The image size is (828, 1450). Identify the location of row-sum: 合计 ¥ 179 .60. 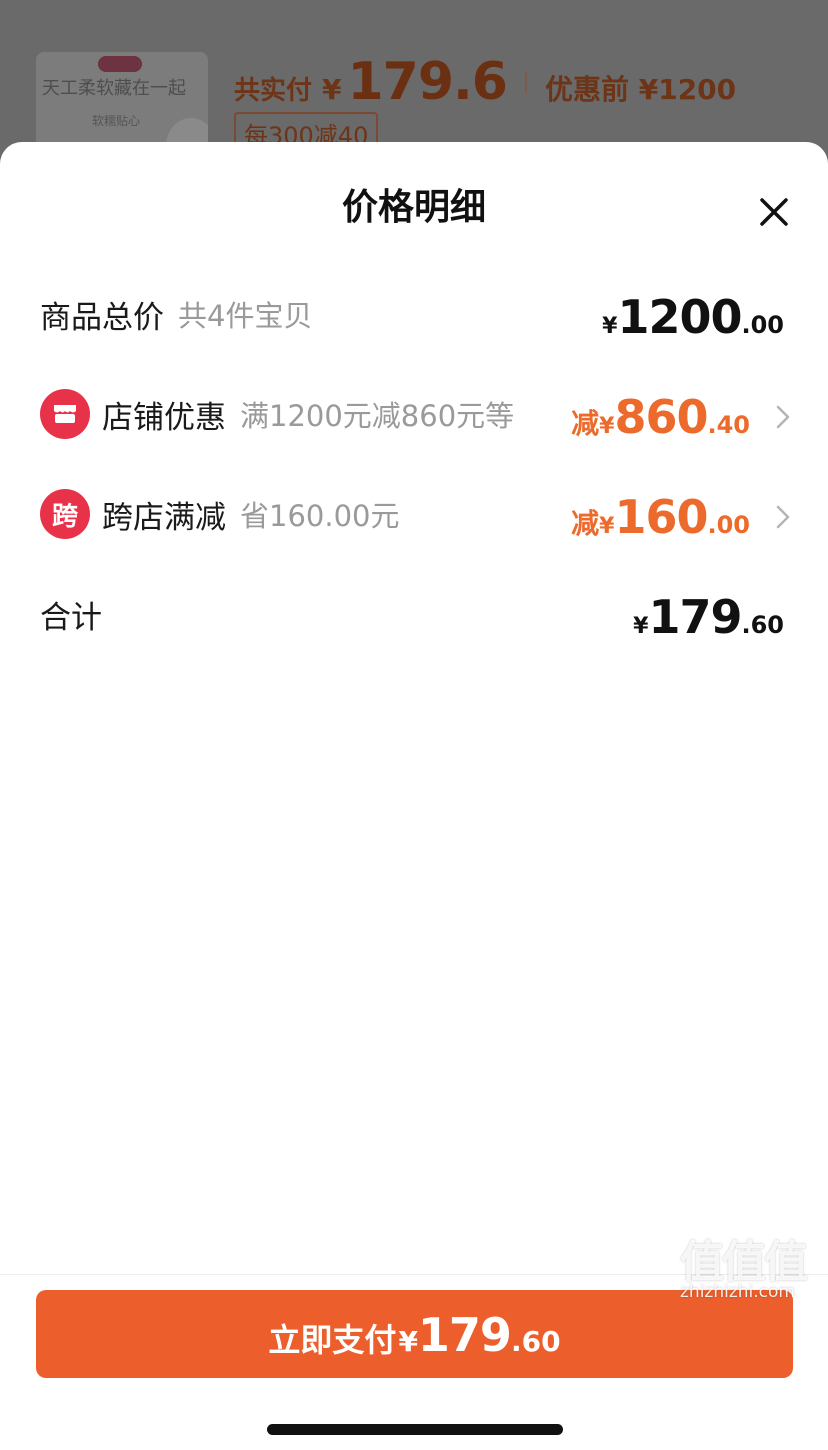
(415, 614).